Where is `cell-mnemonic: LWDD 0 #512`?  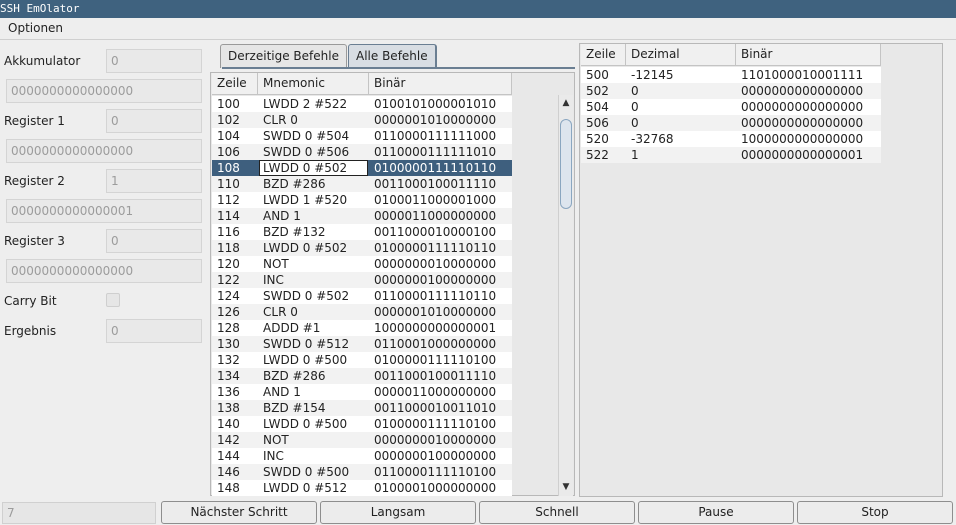 cell-mnemonic: LWDD 0 #512 is located at coordinates (305, 488).